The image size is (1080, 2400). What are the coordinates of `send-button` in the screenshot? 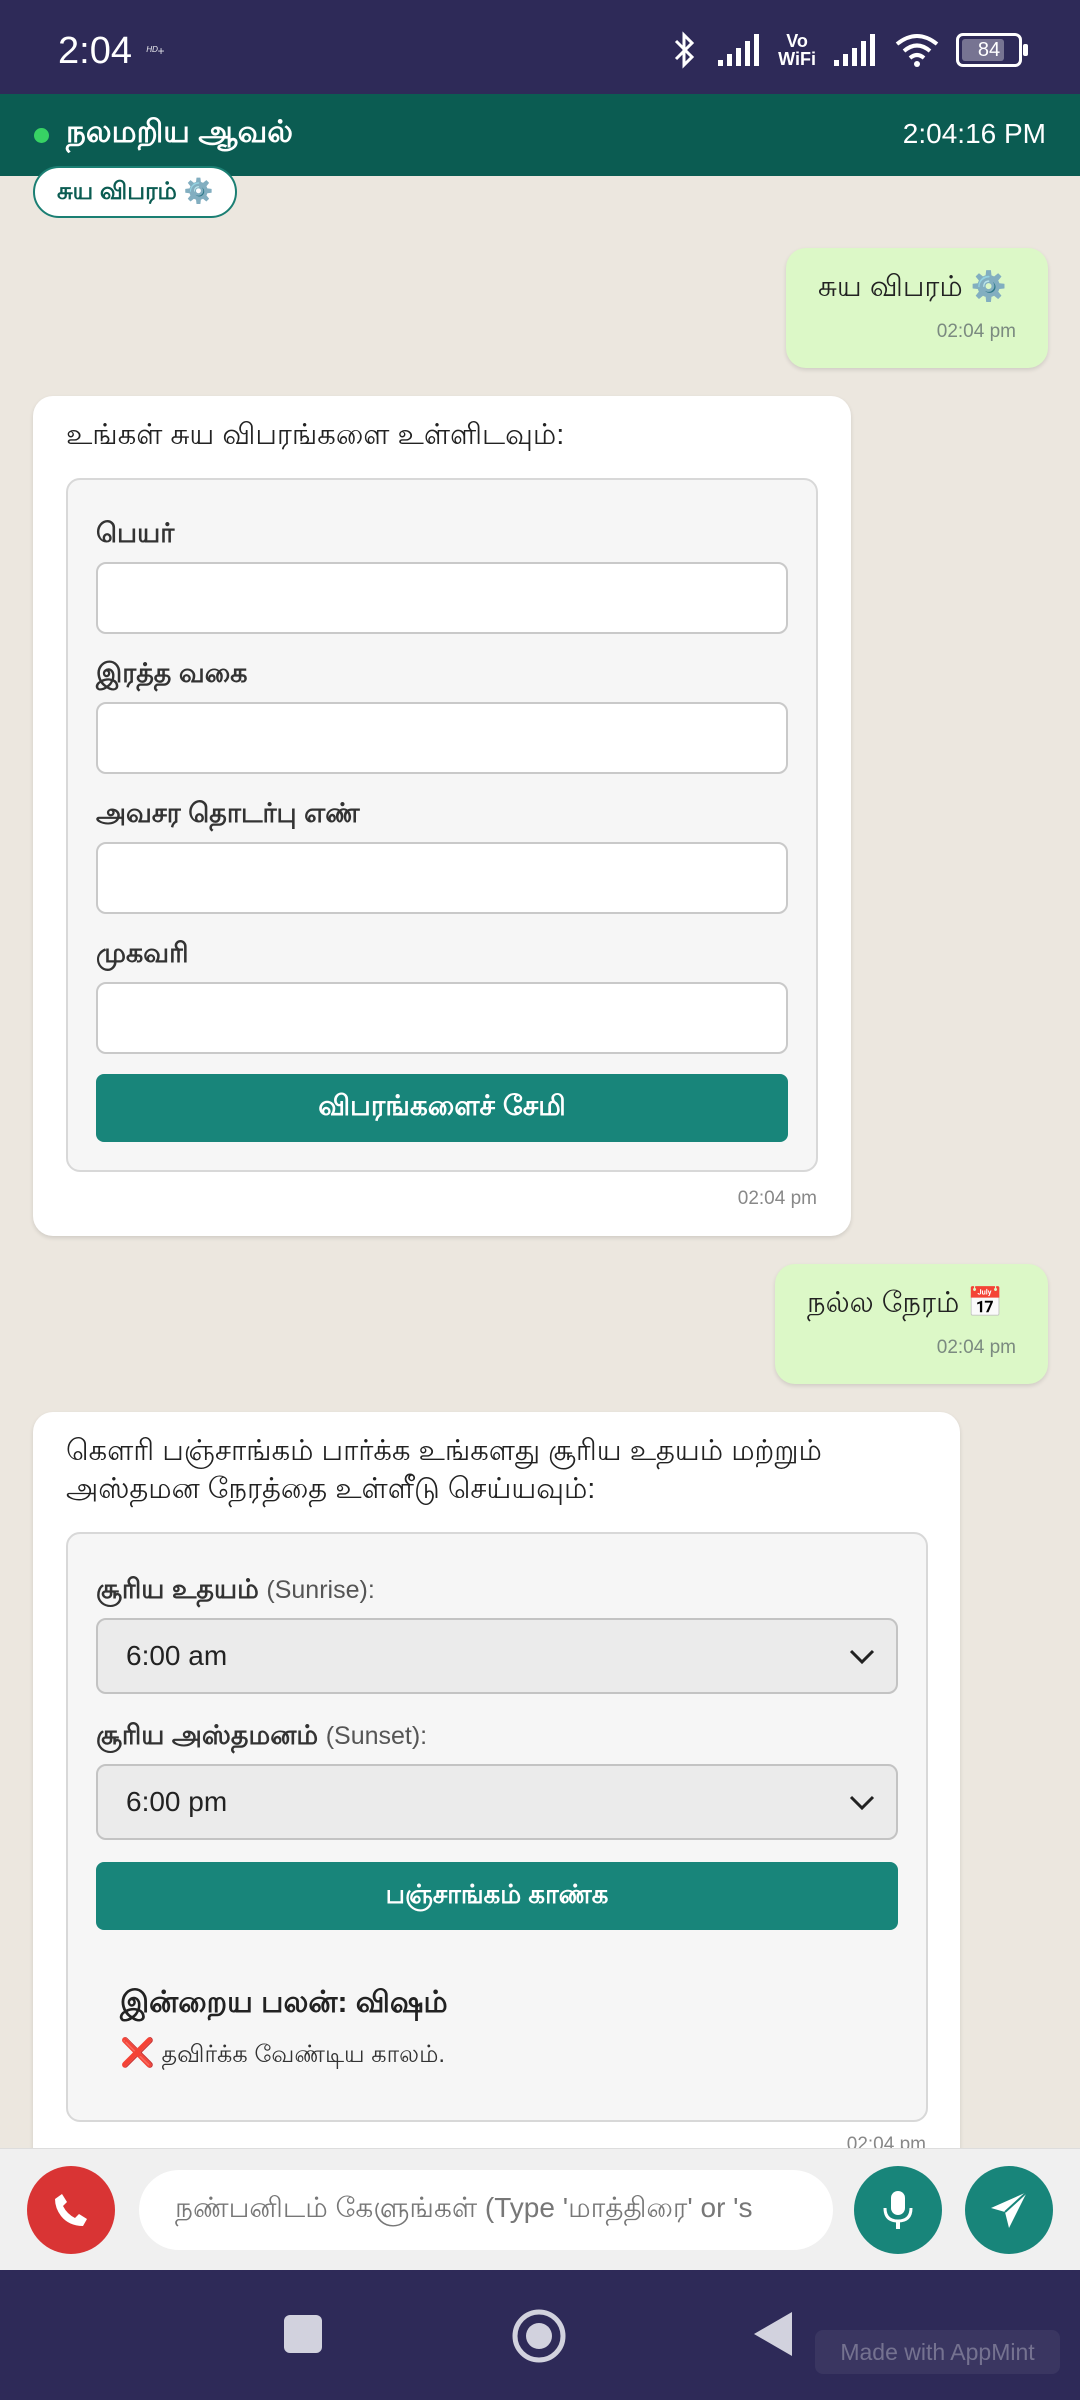 It's located at (1009, 2210).